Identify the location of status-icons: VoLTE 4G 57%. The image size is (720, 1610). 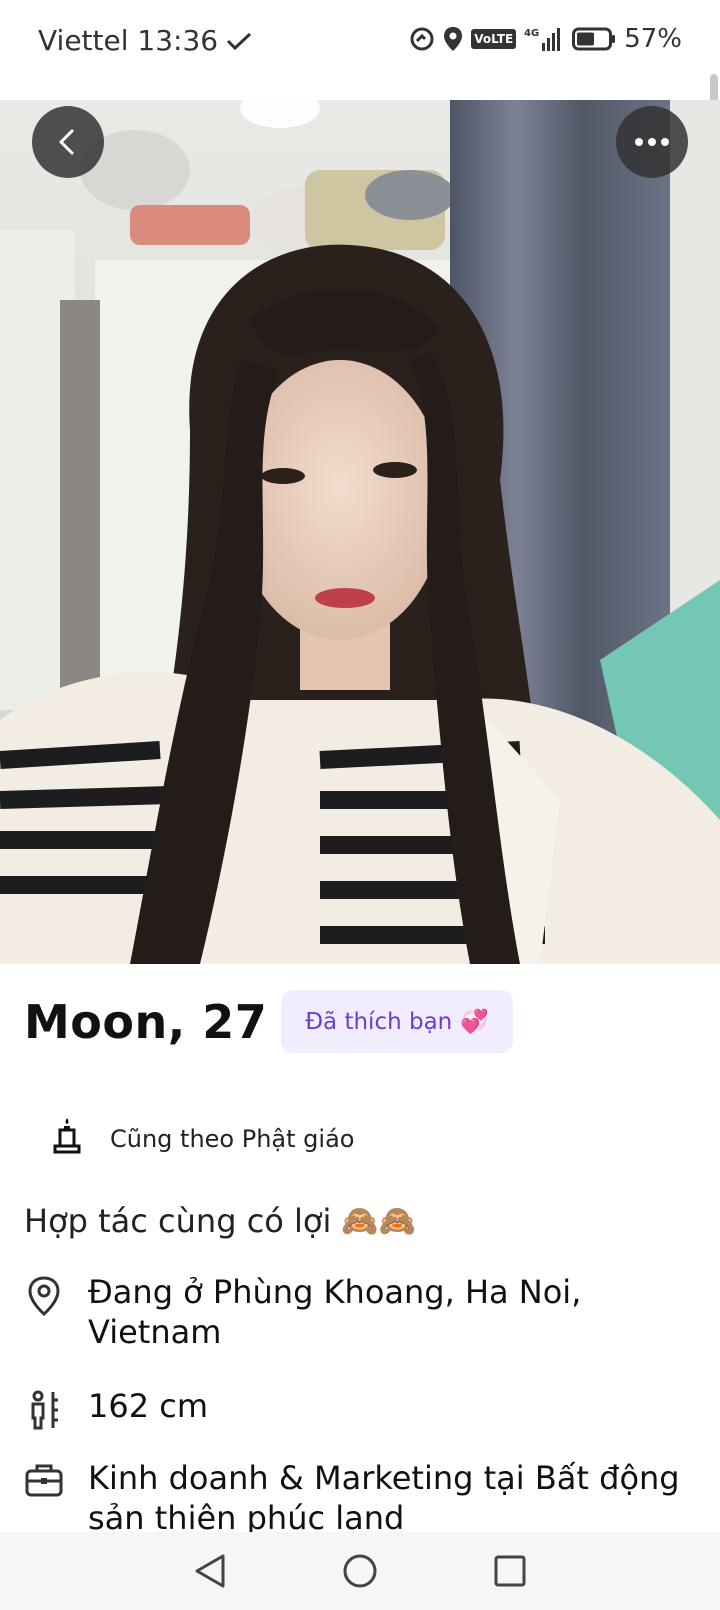
(545, 39).